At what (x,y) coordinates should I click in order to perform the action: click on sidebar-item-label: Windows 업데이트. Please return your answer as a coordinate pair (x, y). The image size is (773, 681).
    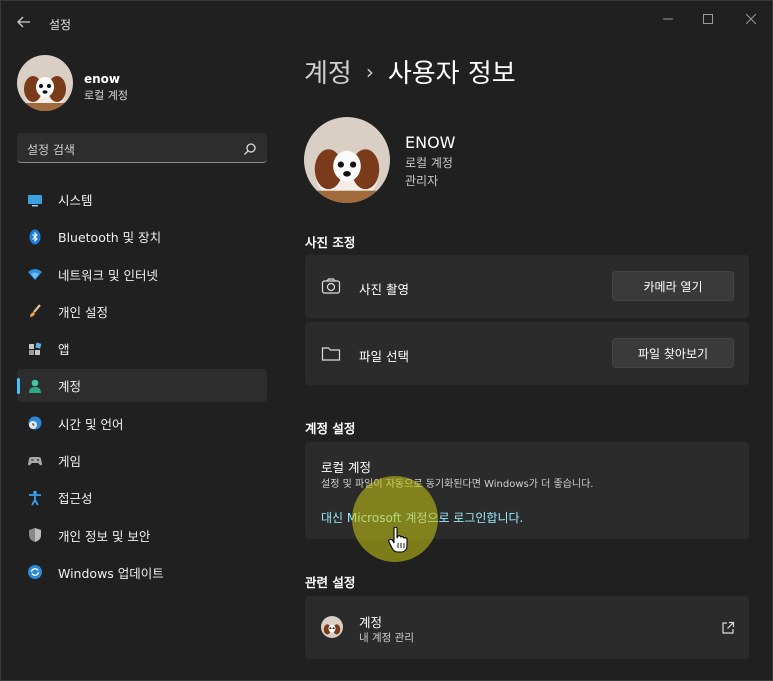
    Looking at the image, I should click on (111, 573).